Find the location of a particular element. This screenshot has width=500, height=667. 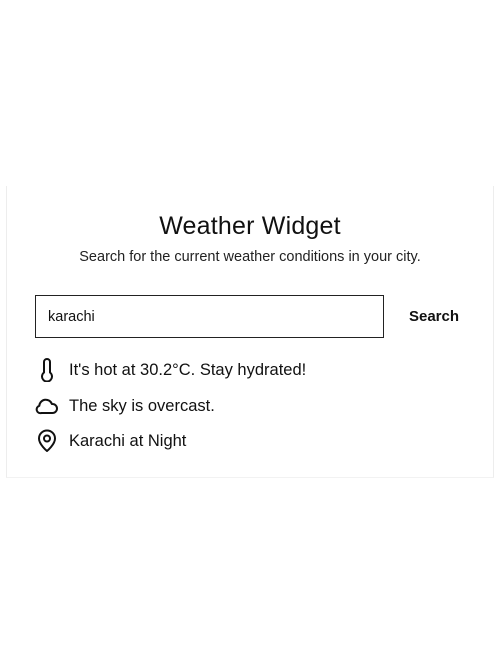

widget-title: Weather Widget is located at coordinates (250, 226).